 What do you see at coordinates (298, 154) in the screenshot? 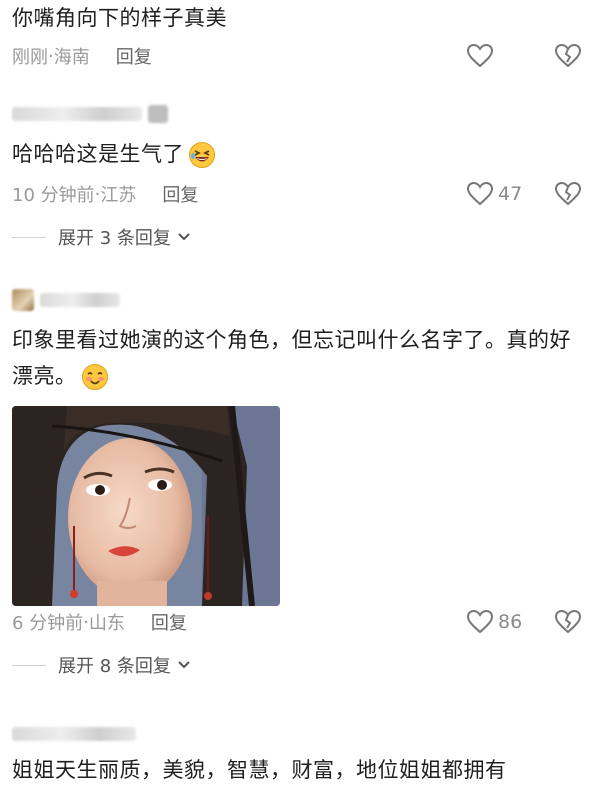
I see `comment-text-row: 哈哈哈这是生气了` at bounding box center [298, 154].